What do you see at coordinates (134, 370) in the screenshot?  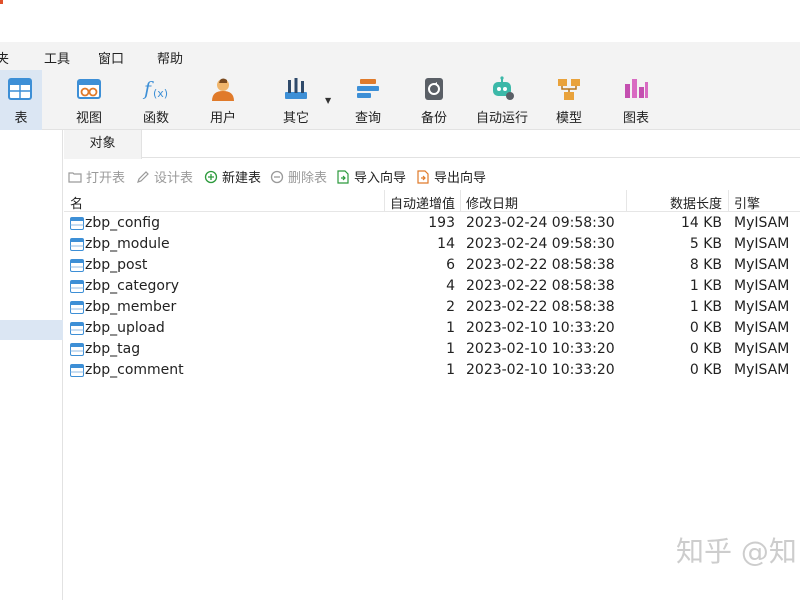 I see `table-name: zbp_comment` at bounding box center [134, 370].